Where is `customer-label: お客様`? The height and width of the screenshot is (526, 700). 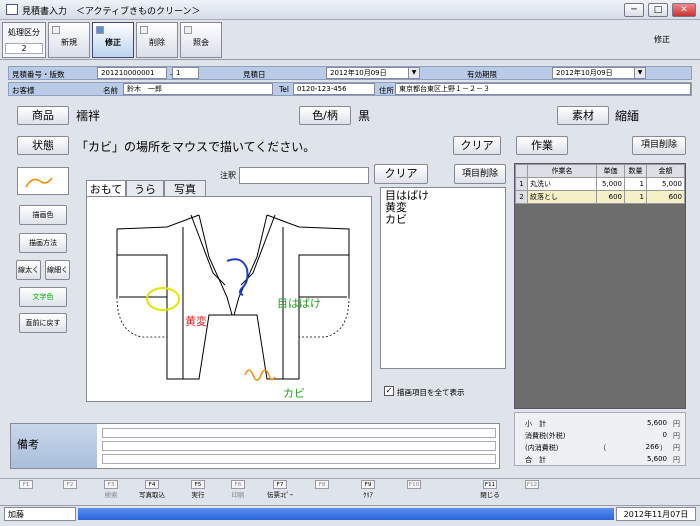 customer-label: お客様 is located at coordinates (23, 90).